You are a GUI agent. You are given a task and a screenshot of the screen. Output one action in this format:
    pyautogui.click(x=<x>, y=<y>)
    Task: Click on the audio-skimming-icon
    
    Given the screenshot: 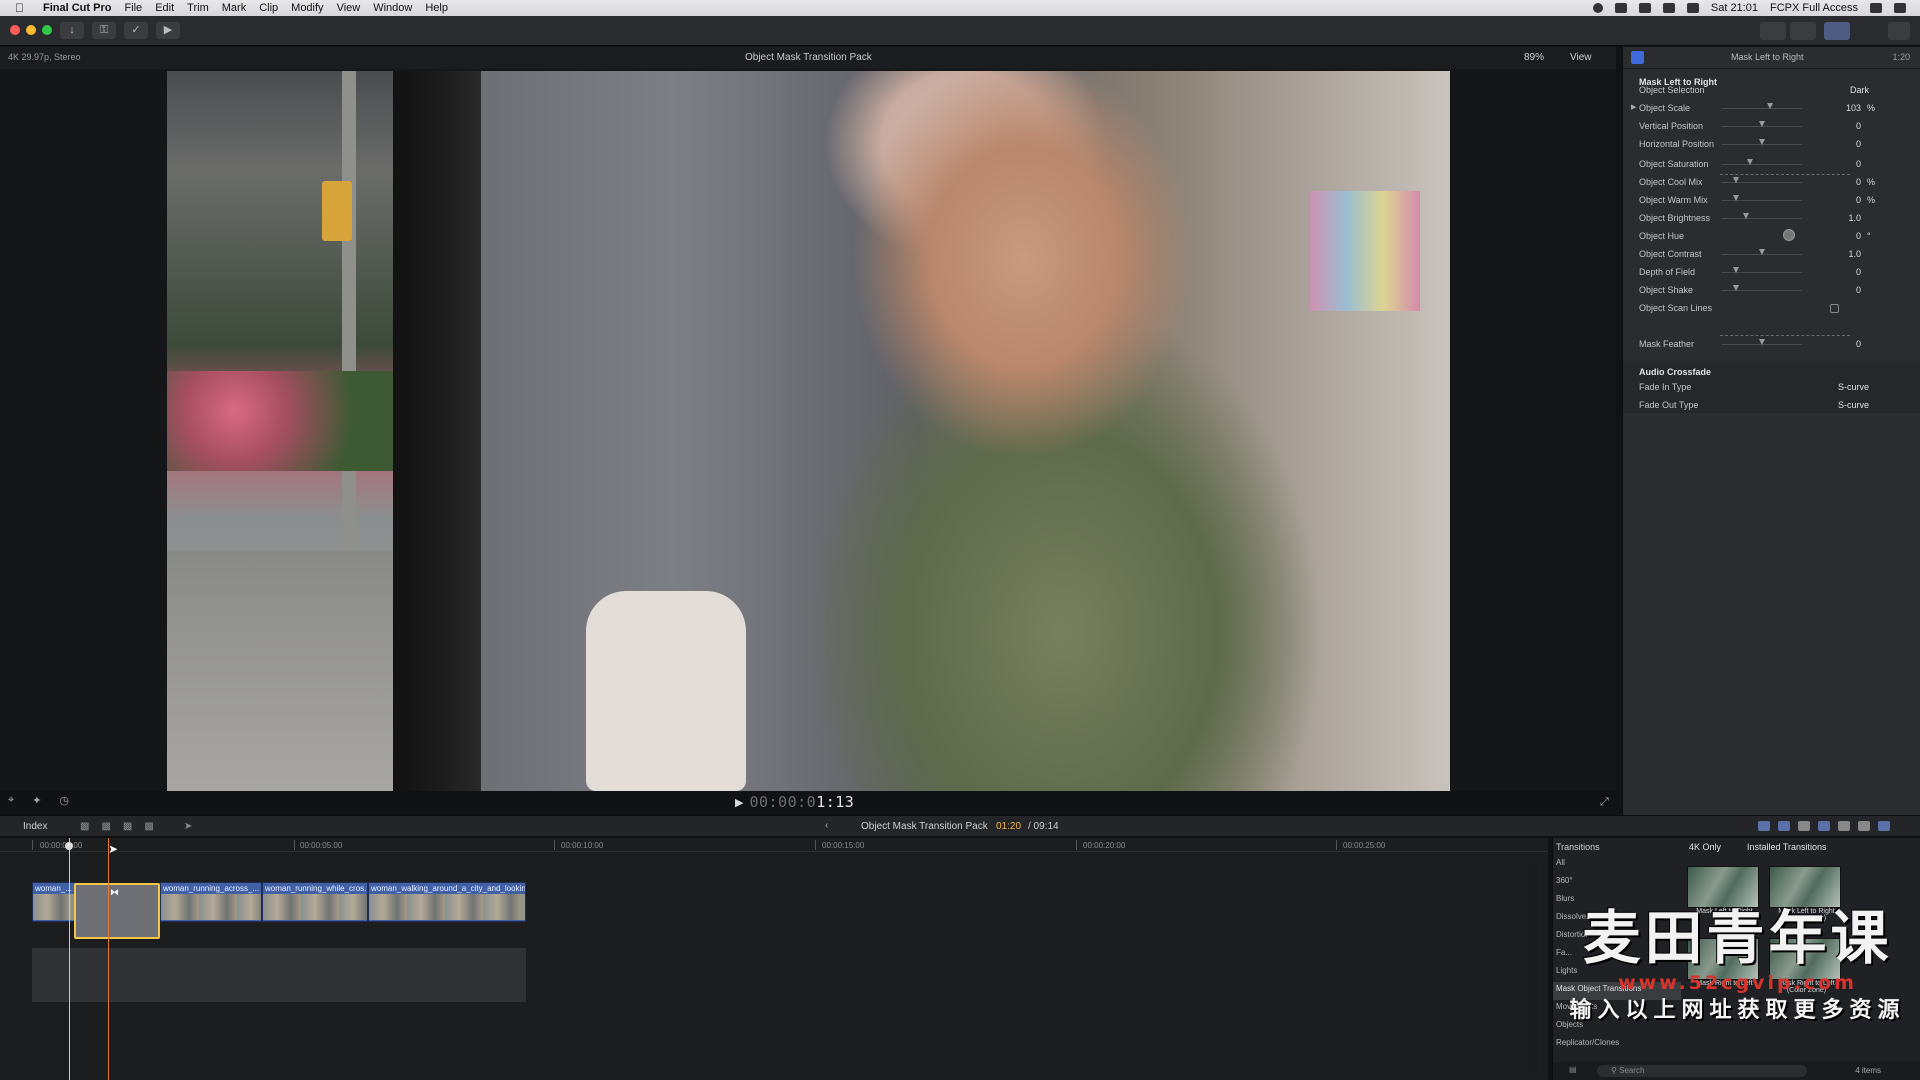 What is the action you would take?
    pyautogui.click(x=1764, y=826)
    